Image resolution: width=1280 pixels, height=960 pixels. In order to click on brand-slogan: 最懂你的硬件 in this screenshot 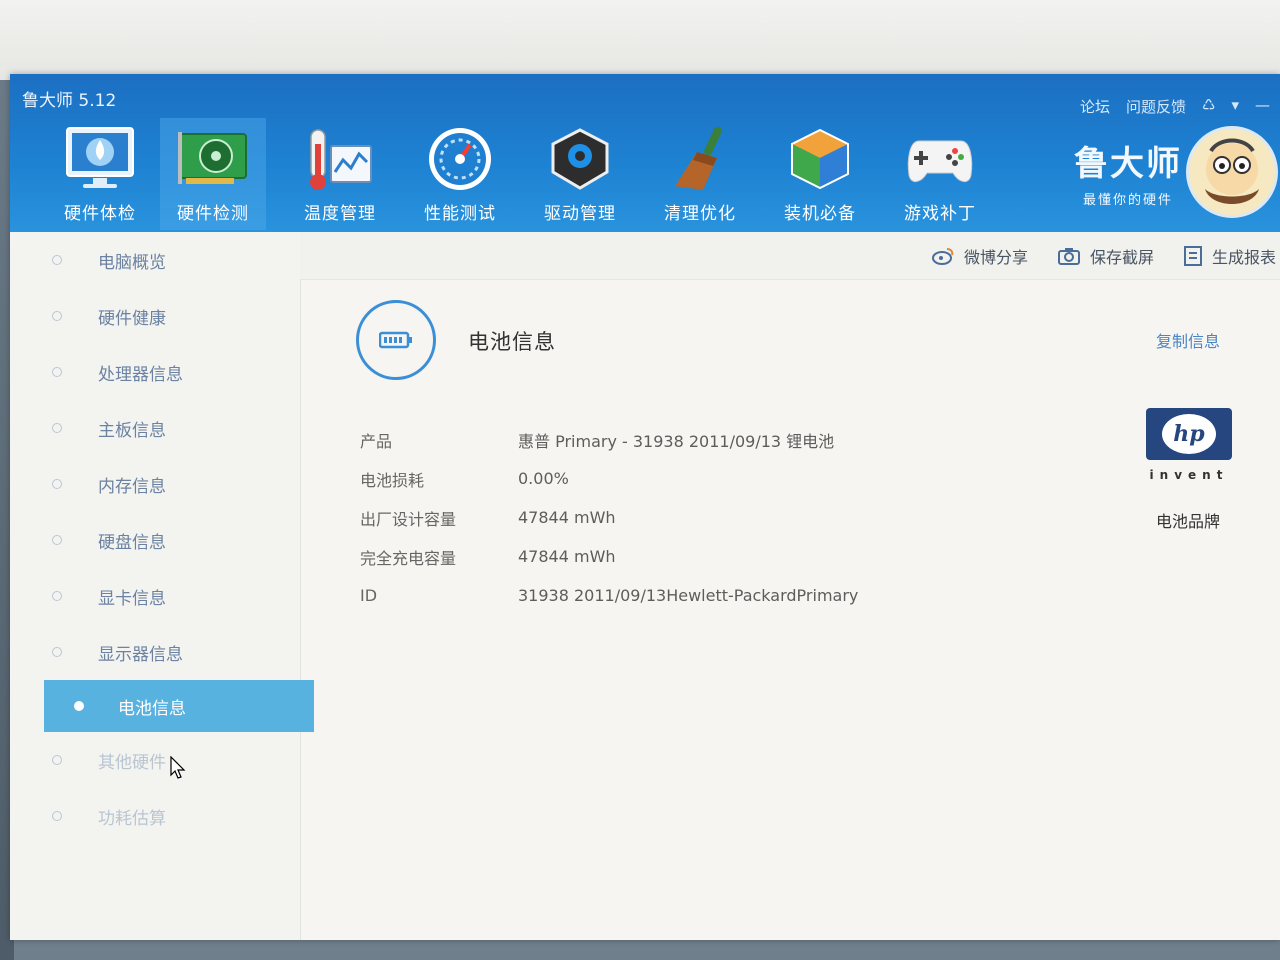, I will do `click(1127, 200)`.